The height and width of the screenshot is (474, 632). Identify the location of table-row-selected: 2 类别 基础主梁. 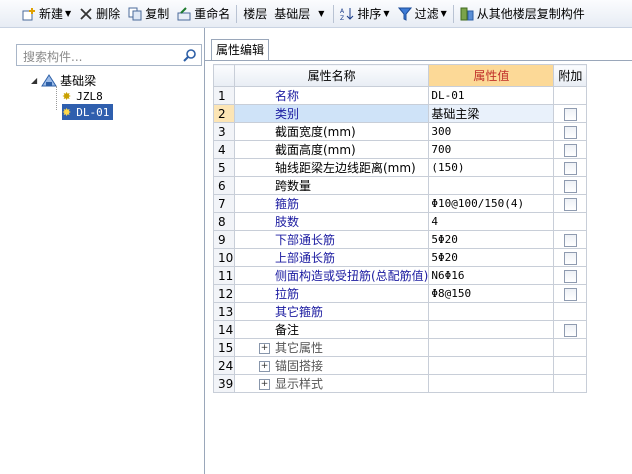
(400, 113).